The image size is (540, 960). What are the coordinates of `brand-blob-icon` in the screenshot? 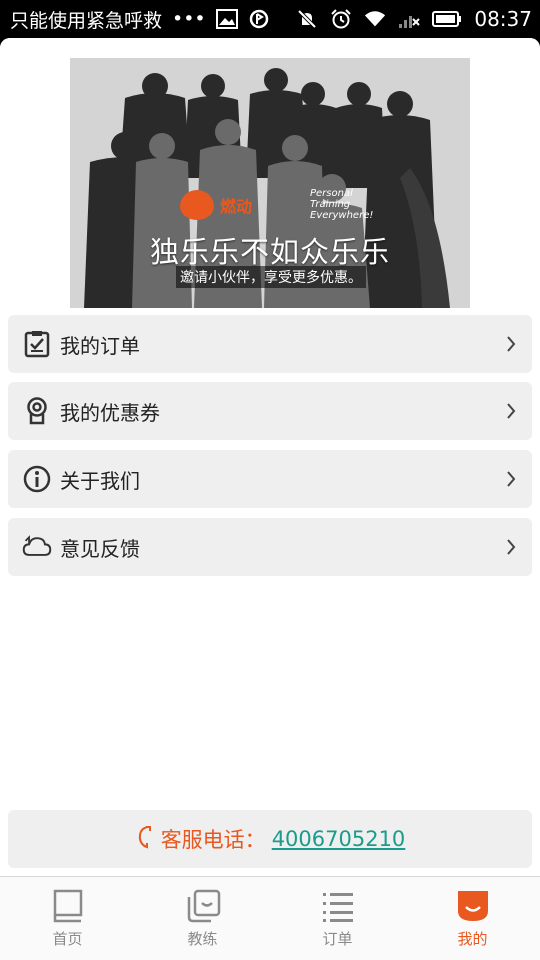 It's located at (197, 205).